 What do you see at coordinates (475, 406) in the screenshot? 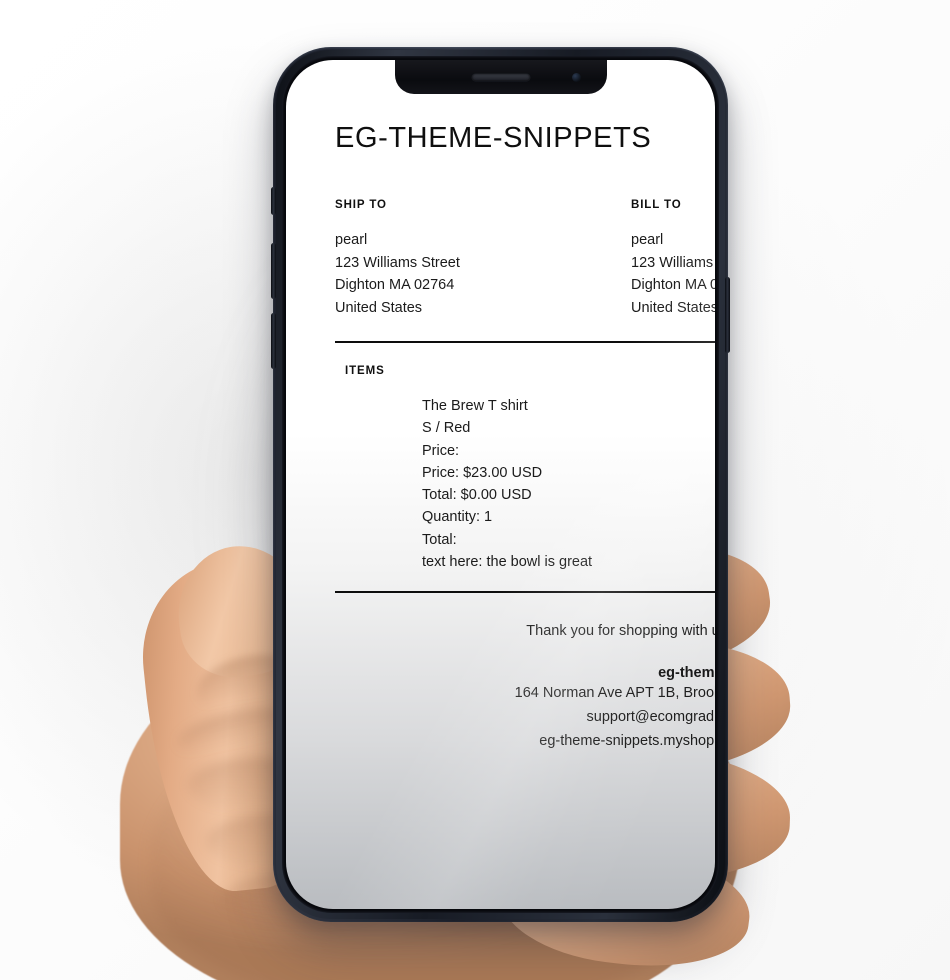
I see `item-line: The Brew T shirt` at bounding box center [475, 406].